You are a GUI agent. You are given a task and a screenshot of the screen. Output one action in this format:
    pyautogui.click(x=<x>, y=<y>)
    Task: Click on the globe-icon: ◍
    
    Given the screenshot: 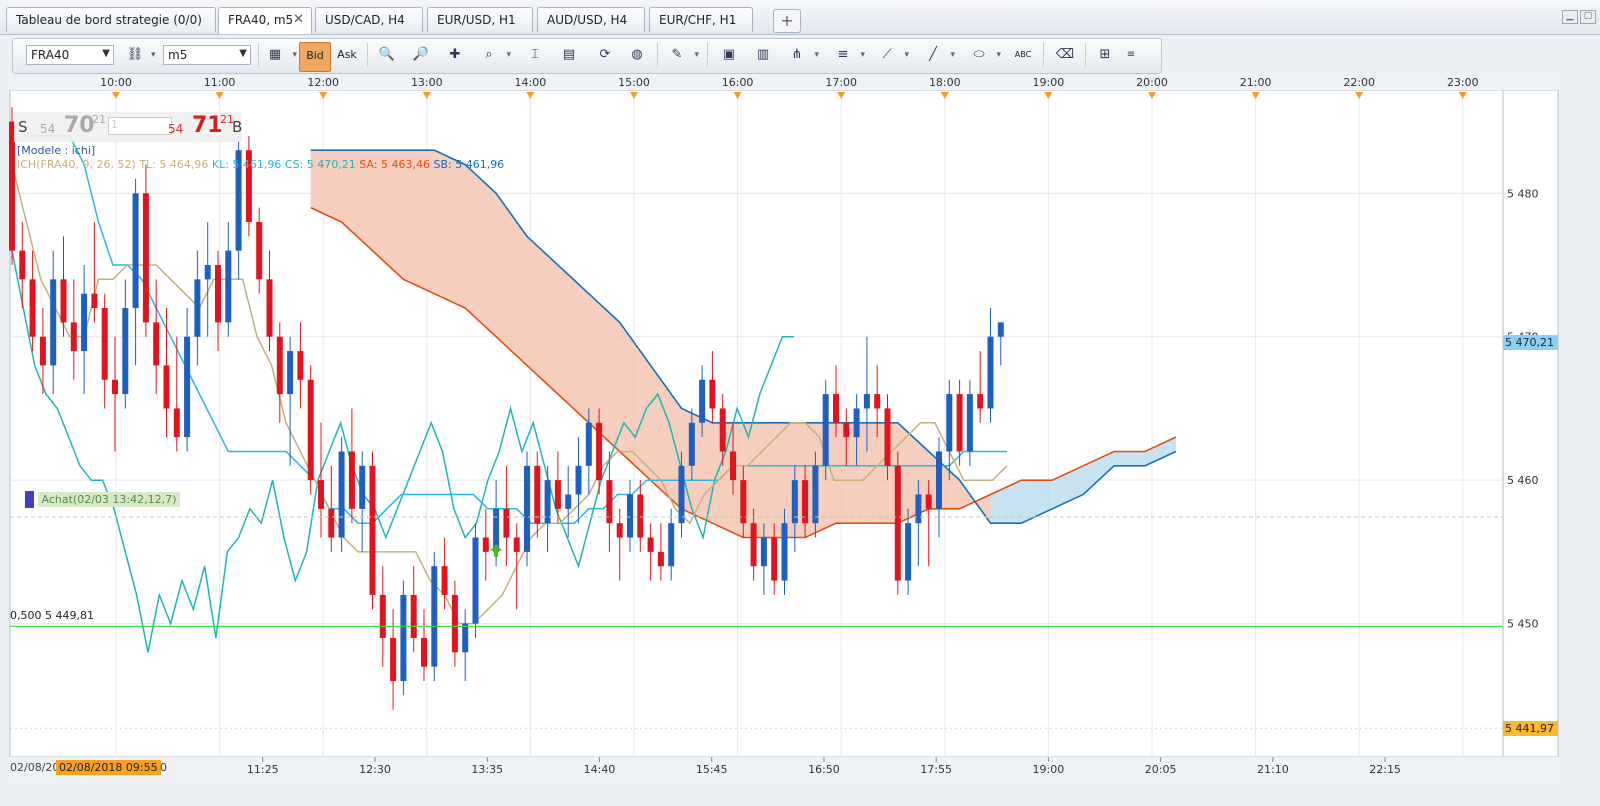 What is the action you would take?
    pyautogui.click(x=637, y=55)
    